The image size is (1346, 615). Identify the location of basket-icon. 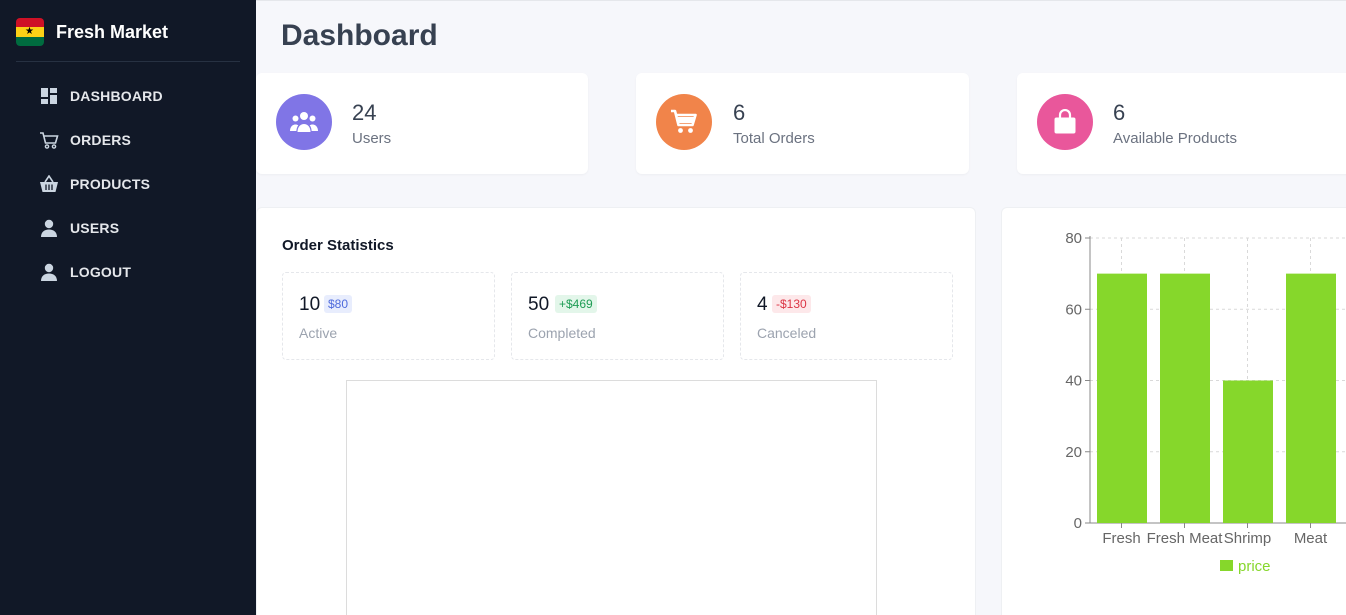
(49, 184).